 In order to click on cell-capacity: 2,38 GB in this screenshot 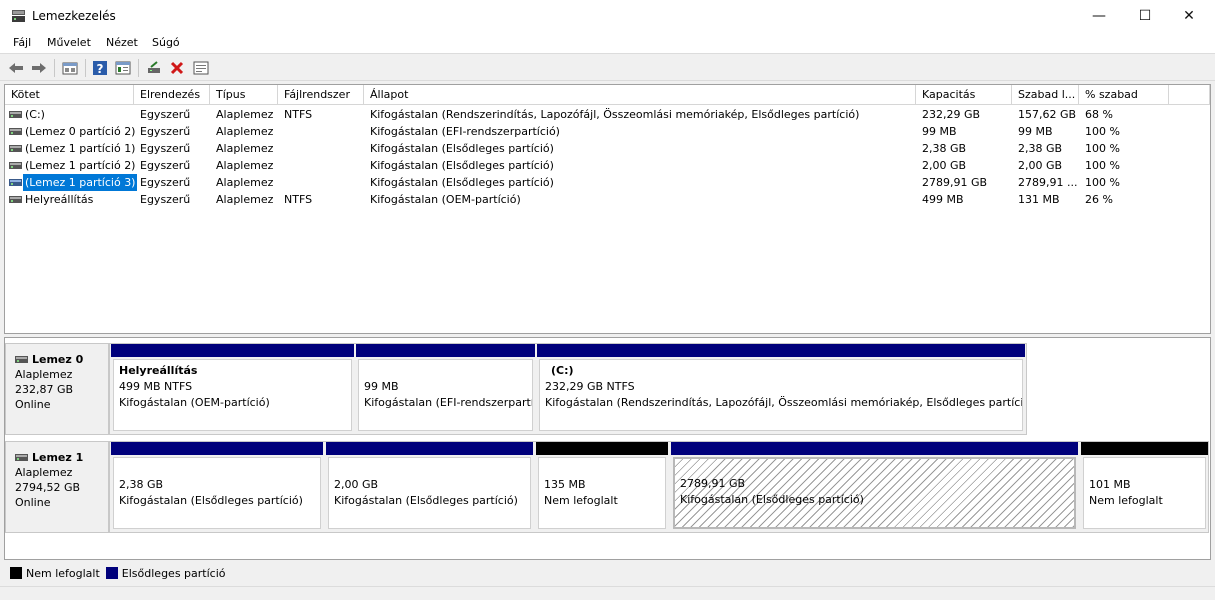, I will do `click(944, 148)`.